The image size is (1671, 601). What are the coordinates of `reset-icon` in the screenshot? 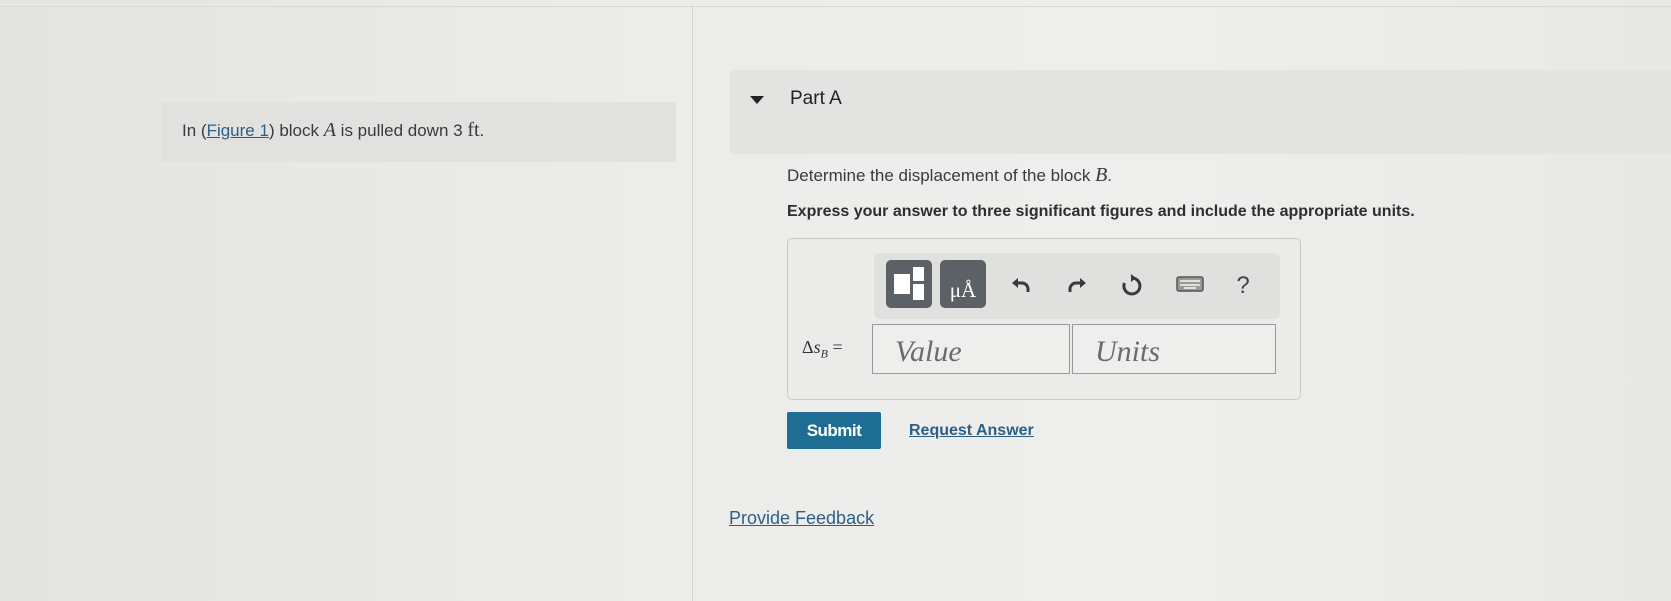 It's located at (1132, 286).